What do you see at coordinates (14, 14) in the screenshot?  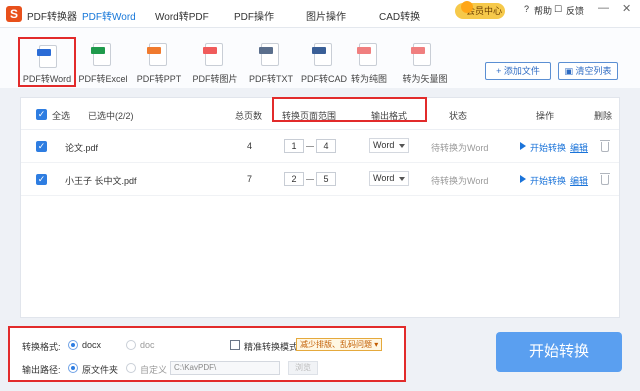 I see `app-logo-icon: S` at bounding box center [14, 14].